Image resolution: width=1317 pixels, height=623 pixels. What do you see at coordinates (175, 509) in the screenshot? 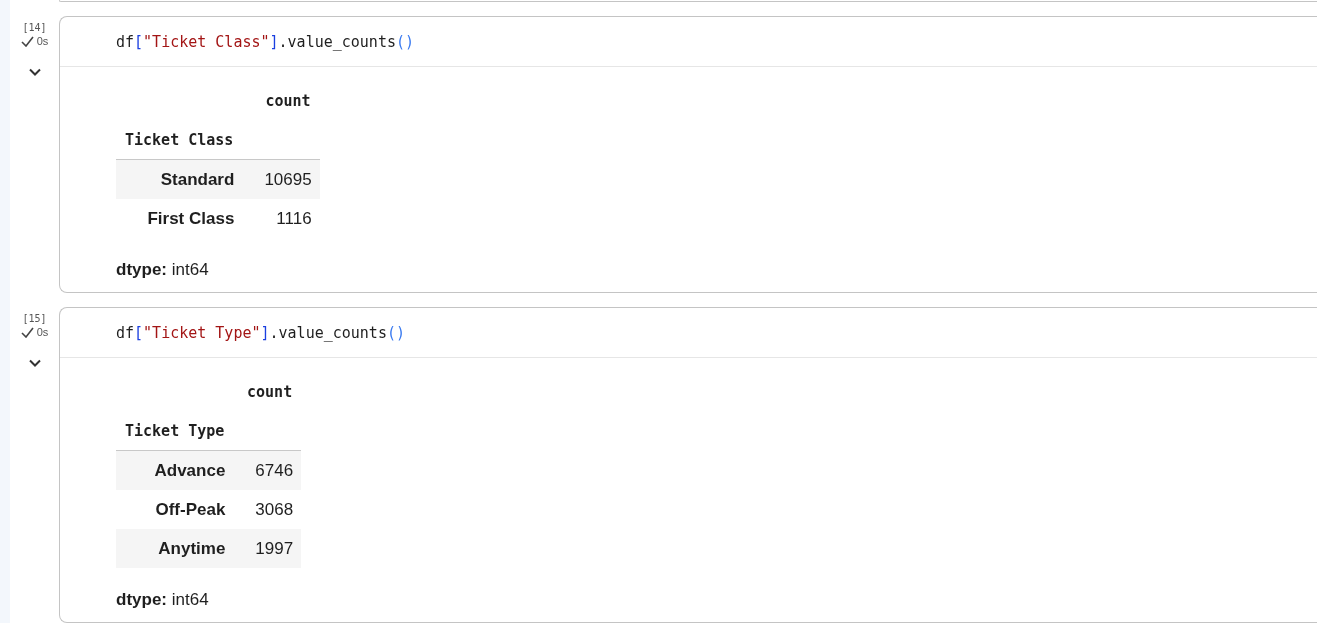
I see `row-label: Off-Peak` at bounding box center [175, 509].